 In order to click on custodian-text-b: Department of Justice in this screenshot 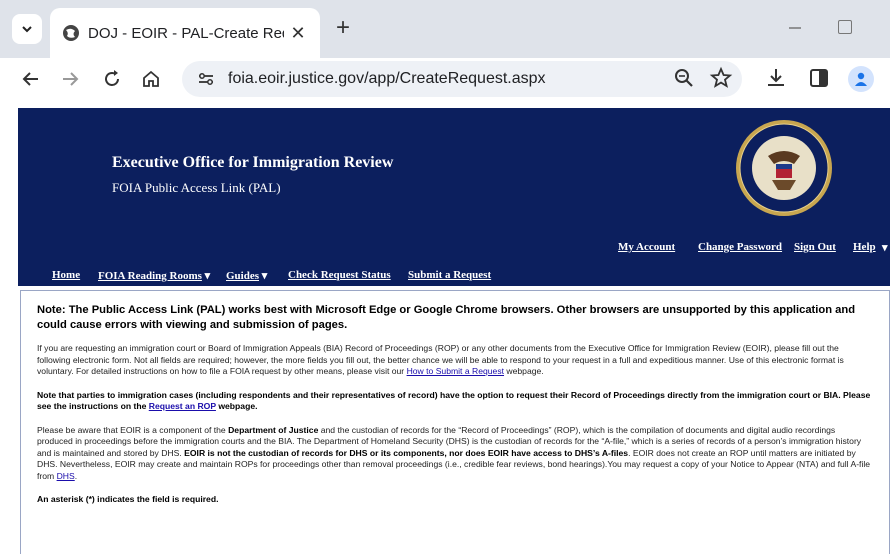, I will do `click(273, 429)`.